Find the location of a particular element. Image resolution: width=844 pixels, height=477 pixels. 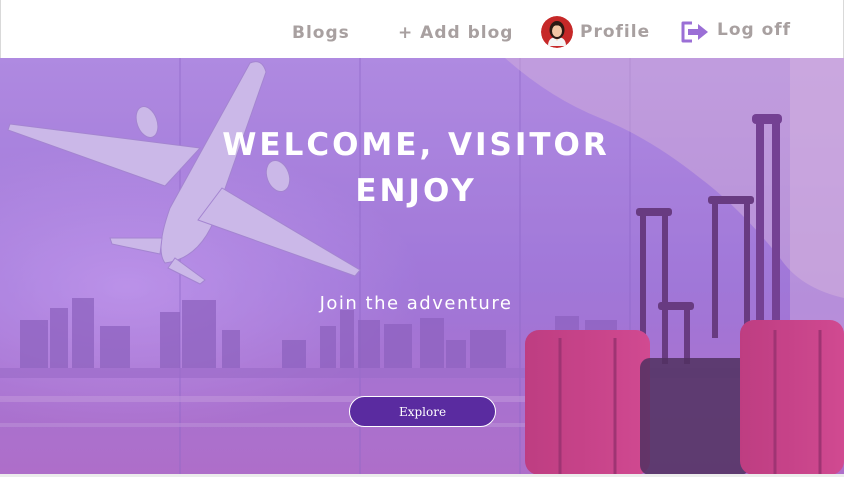

hero-title-line1: WELCOME, VISITOR is located at coordinates (416, 145).